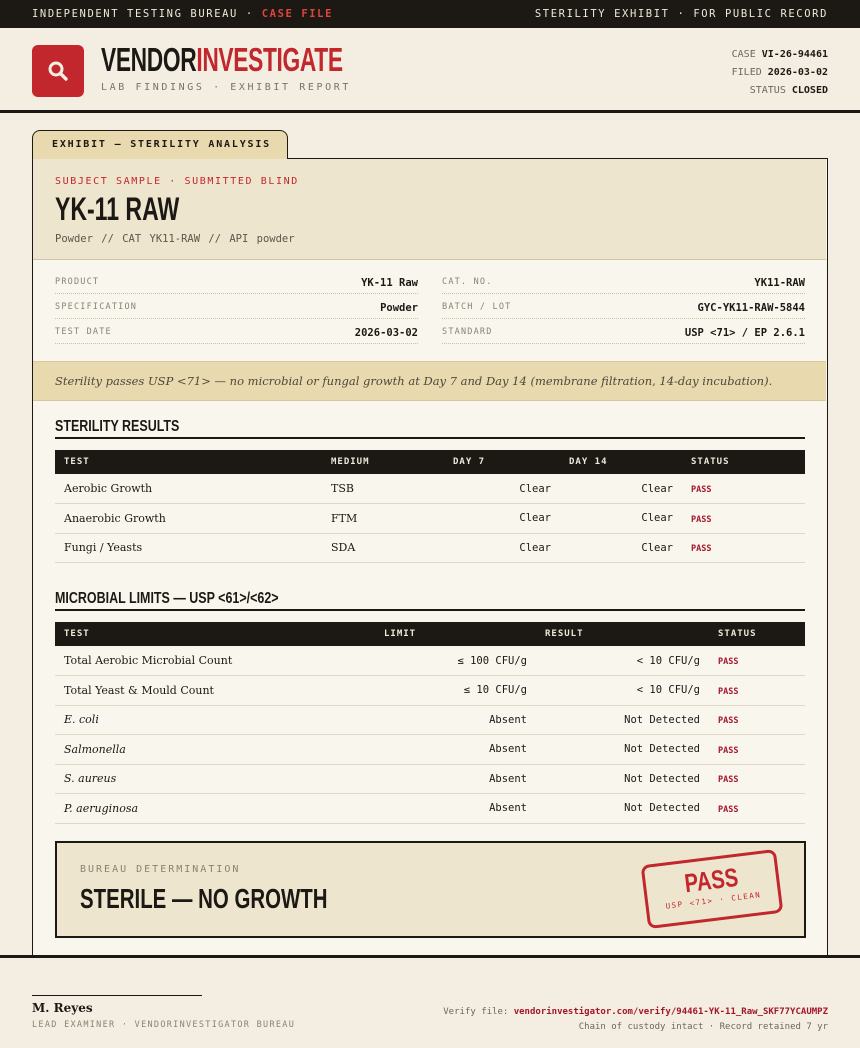 This screenshot has height=1048, width=860. What do you see at coordinates (430, 634) in the screenshot?
I see `table-header: TEST LIMIT RESULT STATUS` at bounding box center [430, 634].